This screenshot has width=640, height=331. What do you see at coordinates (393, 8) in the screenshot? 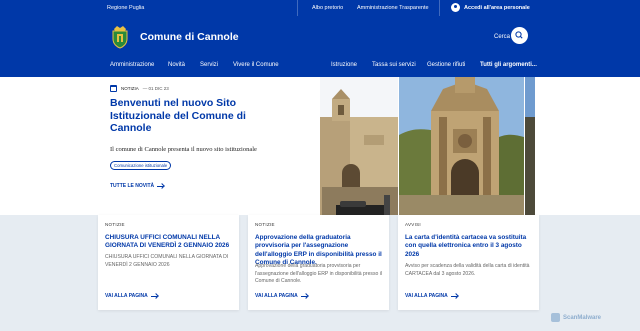
I see `amministrazione-trasparente-link: Amministrazione Trasparente` at bounding box center [393, 8].